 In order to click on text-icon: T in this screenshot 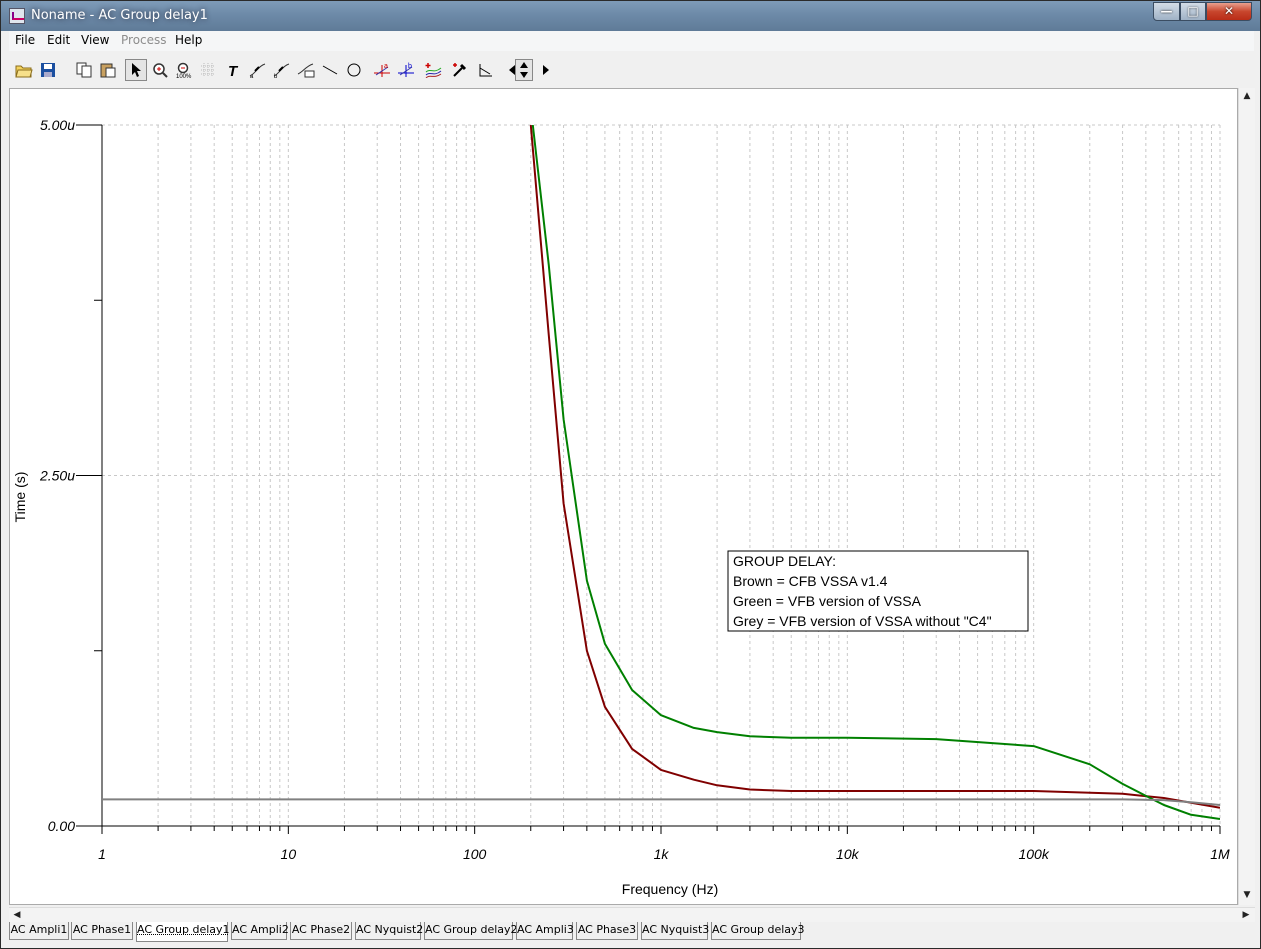, I will do `click(234, 70)`.